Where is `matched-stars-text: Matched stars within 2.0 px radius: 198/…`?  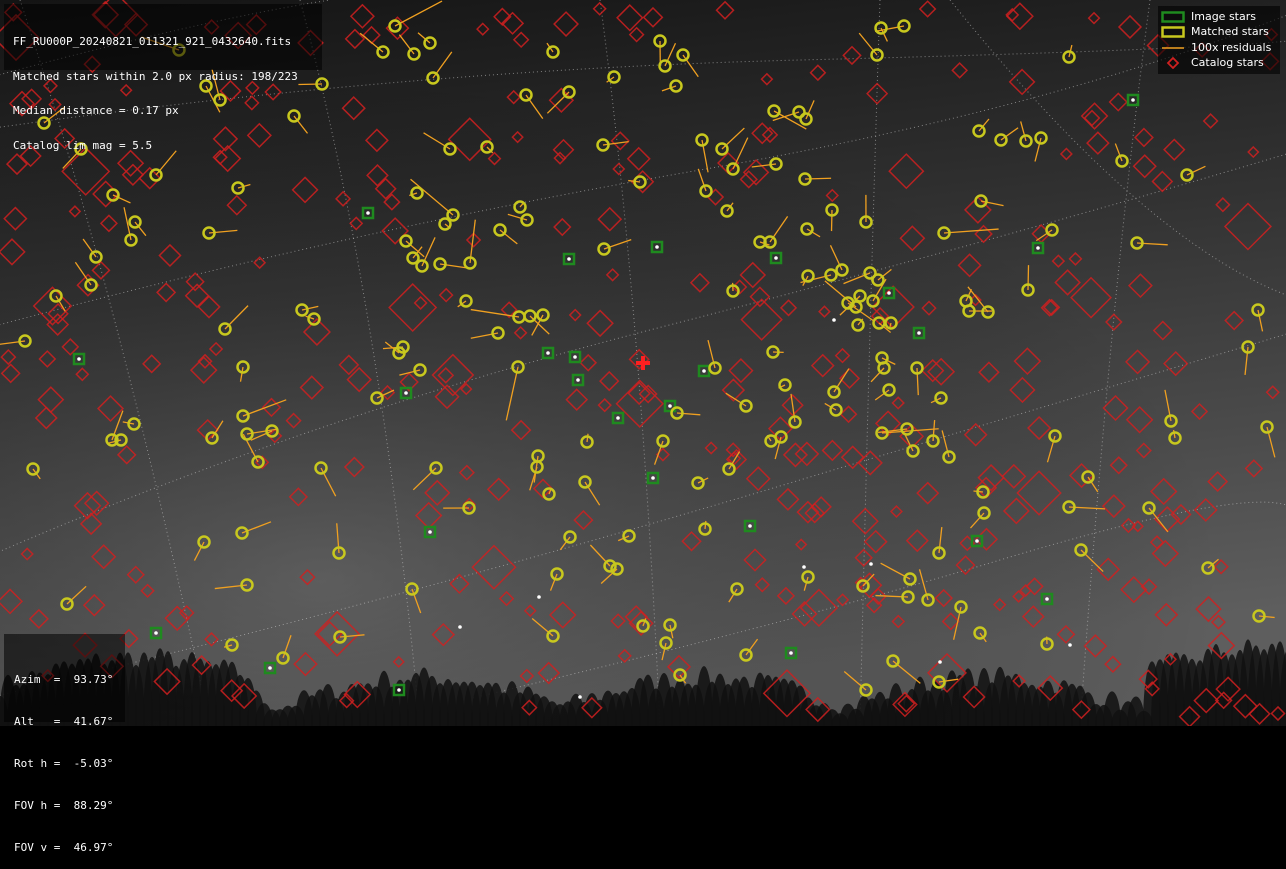 matched-stars-text: Matched stars within 2.0 px radius: 198/… is located at coordinates (167, 77).